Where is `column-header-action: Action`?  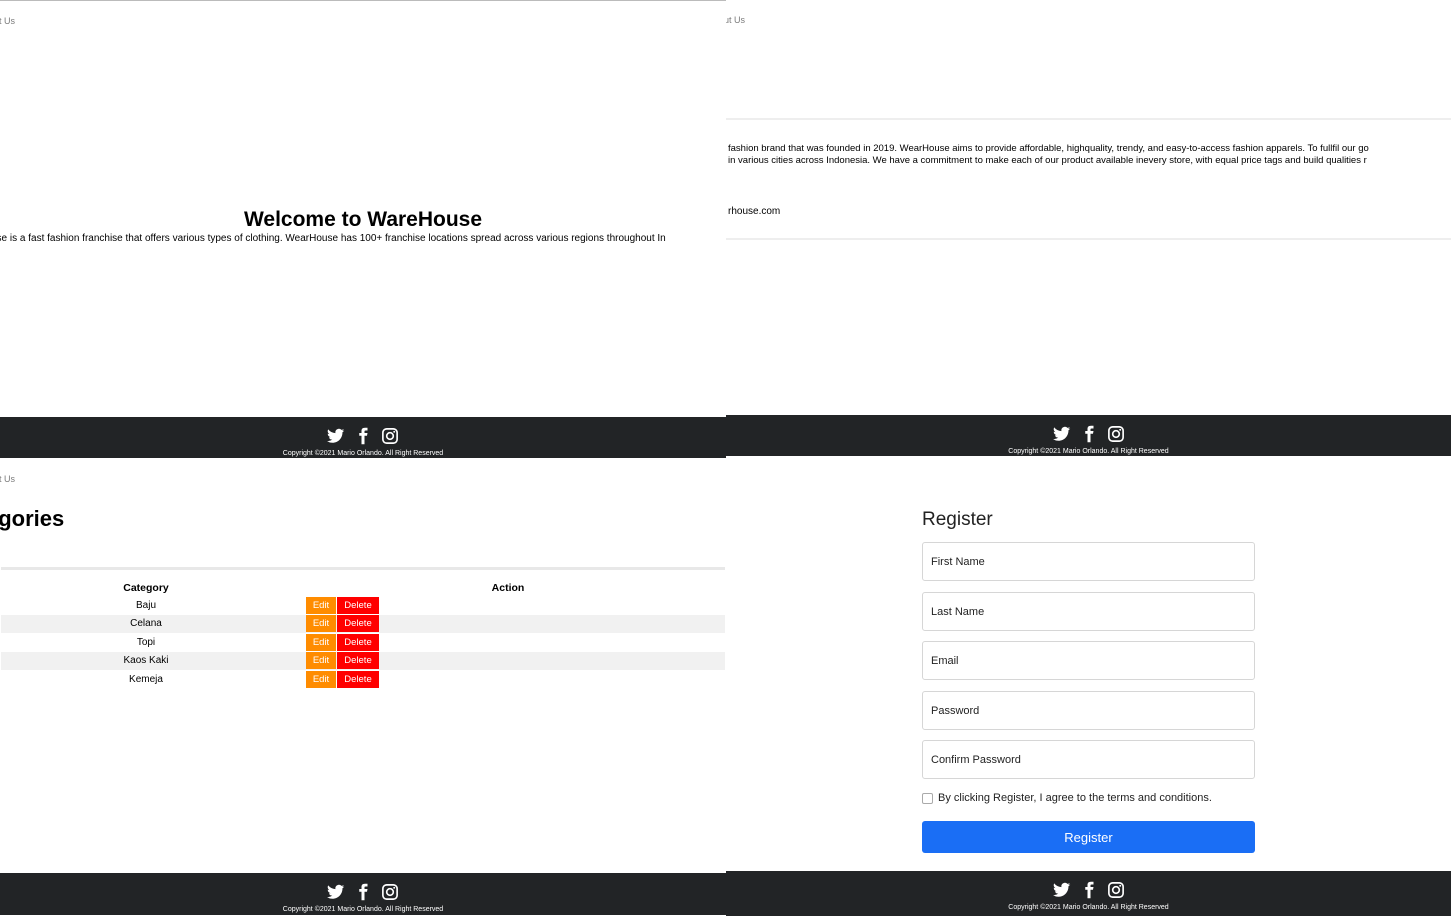
column-header-action: Action is located at coordinates (508, 588).